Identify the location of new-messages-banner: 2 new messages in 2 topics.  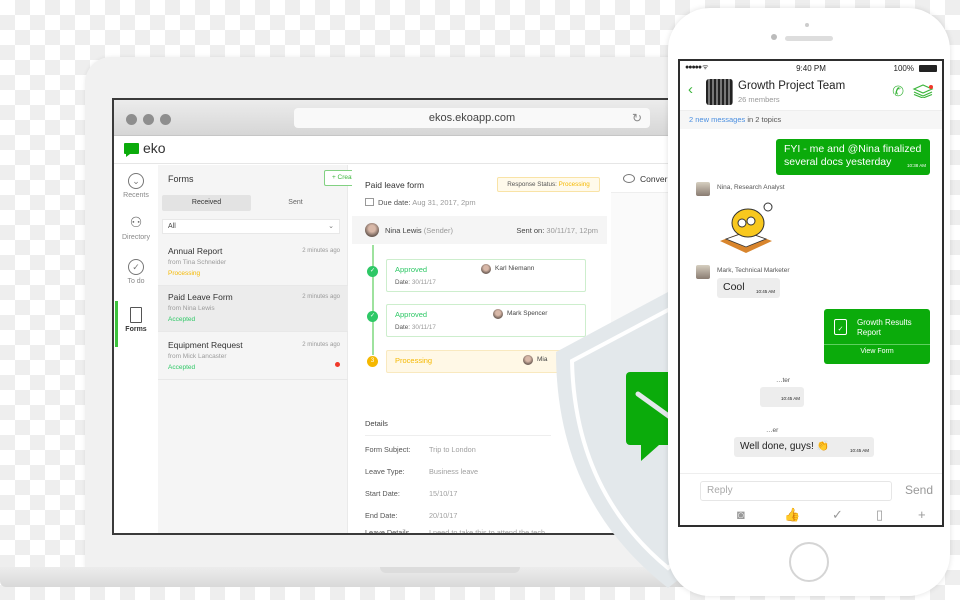
(811, 120).